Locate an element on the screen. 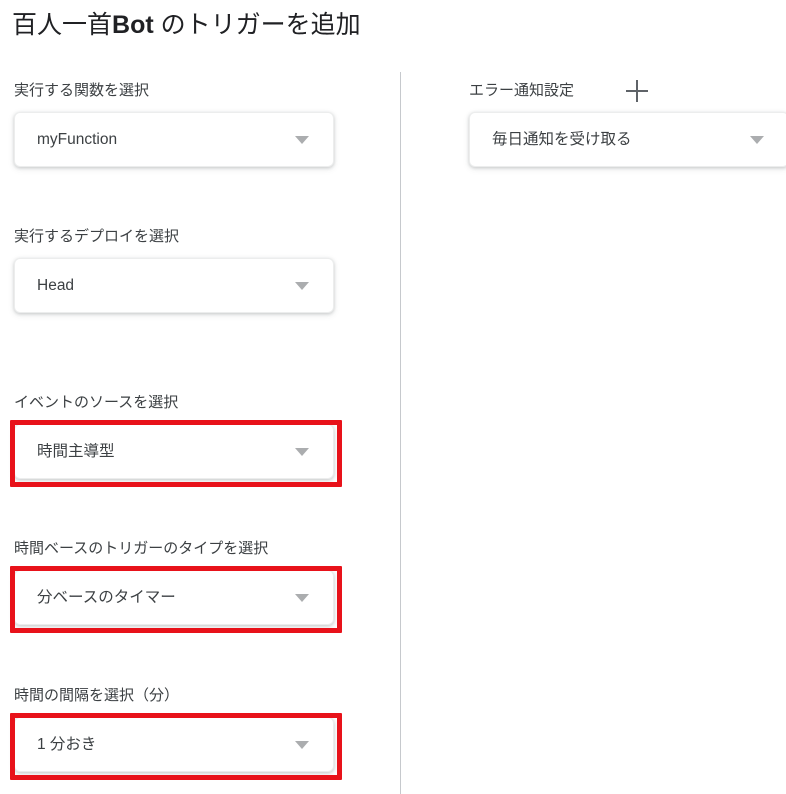  select-wrap-deployment: Head is located at coordinates (174, 285).